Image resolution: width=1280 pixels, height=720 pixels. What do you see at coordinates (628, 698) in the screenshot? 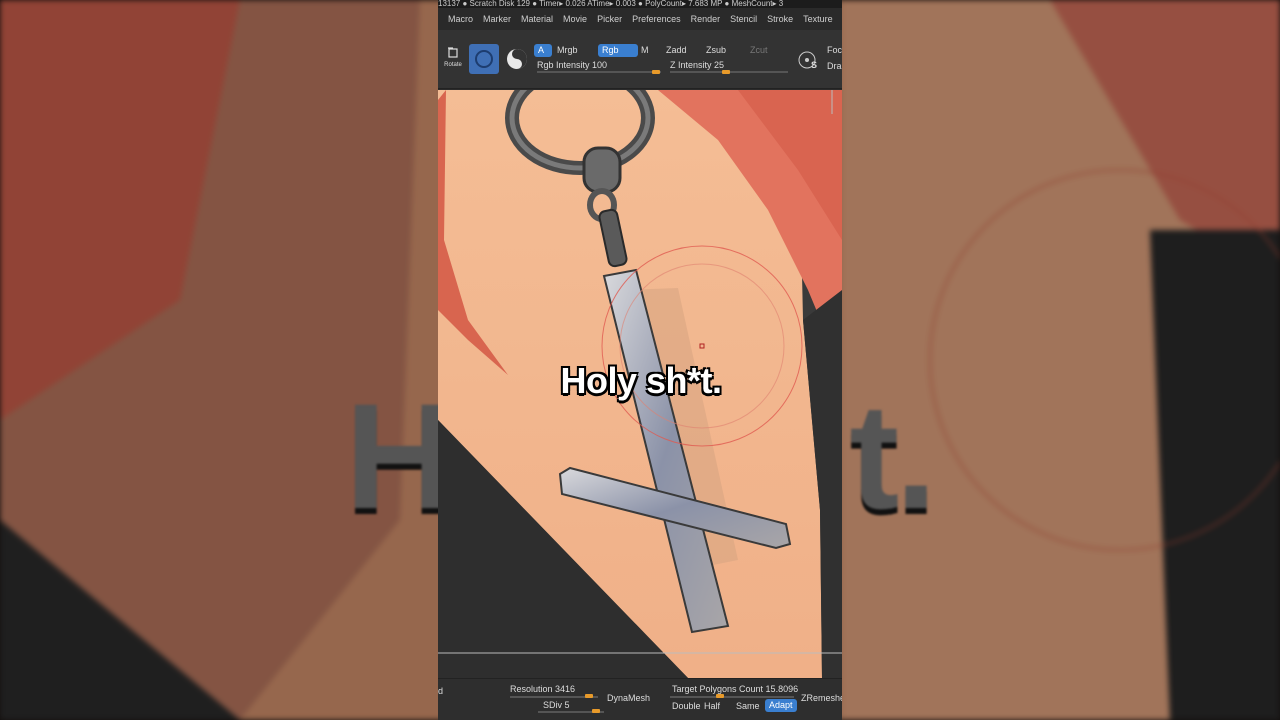
I see `dynamesh-button: DynaMesh` at bounding box center [628, 698].